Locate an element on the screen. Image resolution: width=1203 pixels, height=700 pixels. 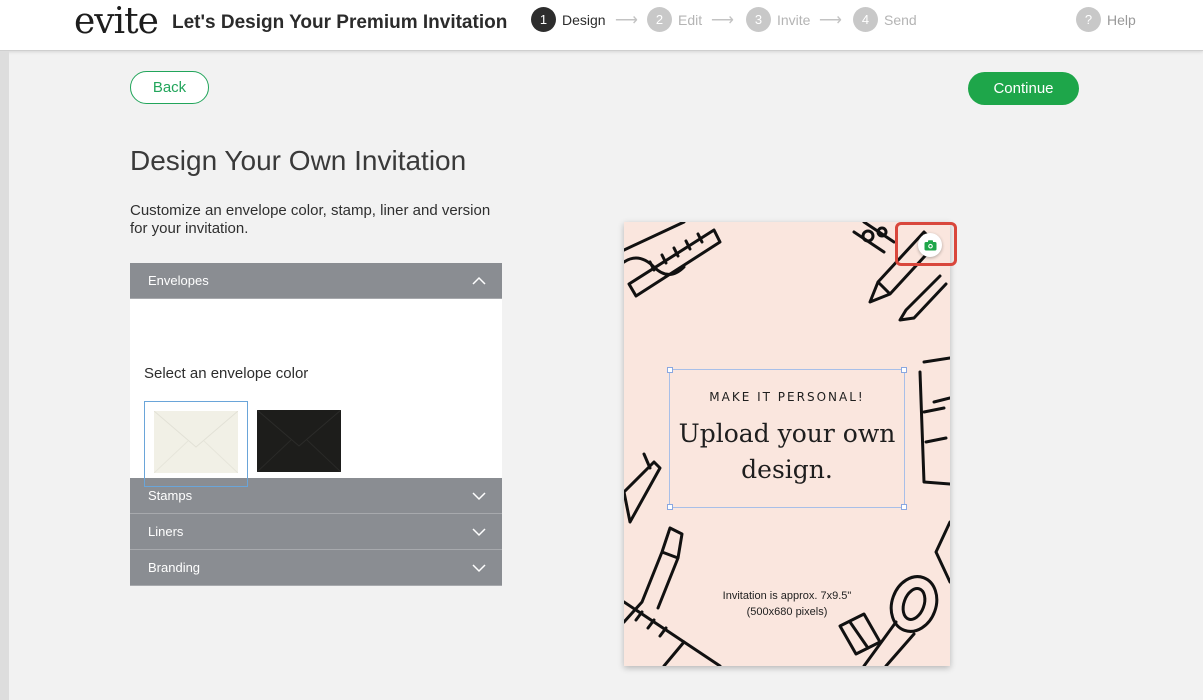
camera-icon is located at coordinates (930, 244).